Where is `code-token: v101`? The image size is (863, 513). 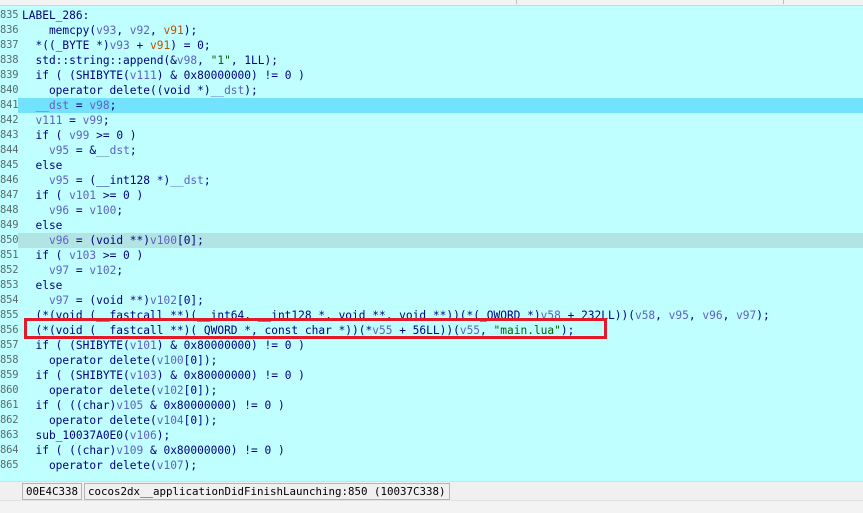
code-token: v101 is located at coordinates (143, 345).